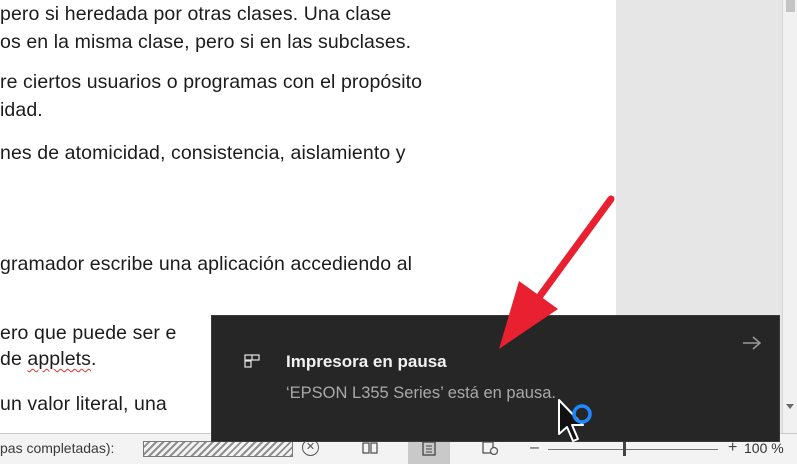 The height and width of the screenshot is (464, 797). I want to click on print-layout-icon, so click(429, 448).